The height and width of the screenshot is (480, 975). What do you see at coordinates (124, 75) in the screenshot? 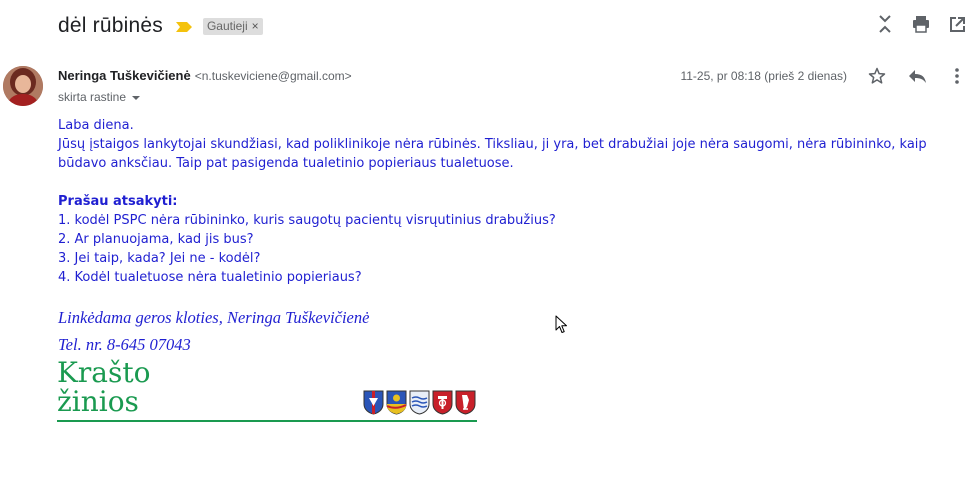
I see `sender-name: Neringa Tuškevičienė` at bounding box center [124, 75].